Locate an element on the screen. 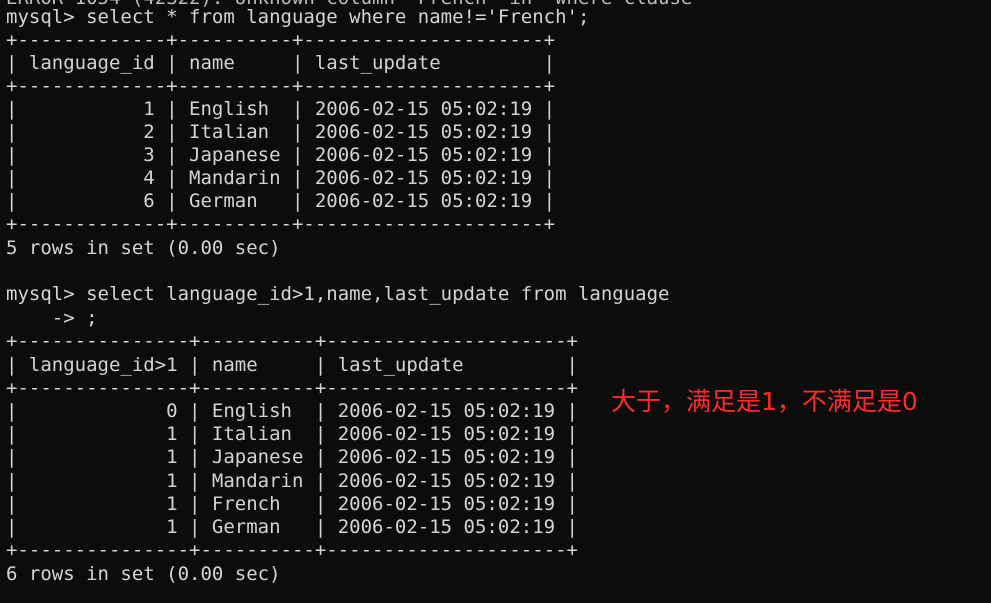 The image size is (991, 603). table-row: | 2 | Italian | 2006-02-15 05:02:19 | is located at coordinates (281, 132).